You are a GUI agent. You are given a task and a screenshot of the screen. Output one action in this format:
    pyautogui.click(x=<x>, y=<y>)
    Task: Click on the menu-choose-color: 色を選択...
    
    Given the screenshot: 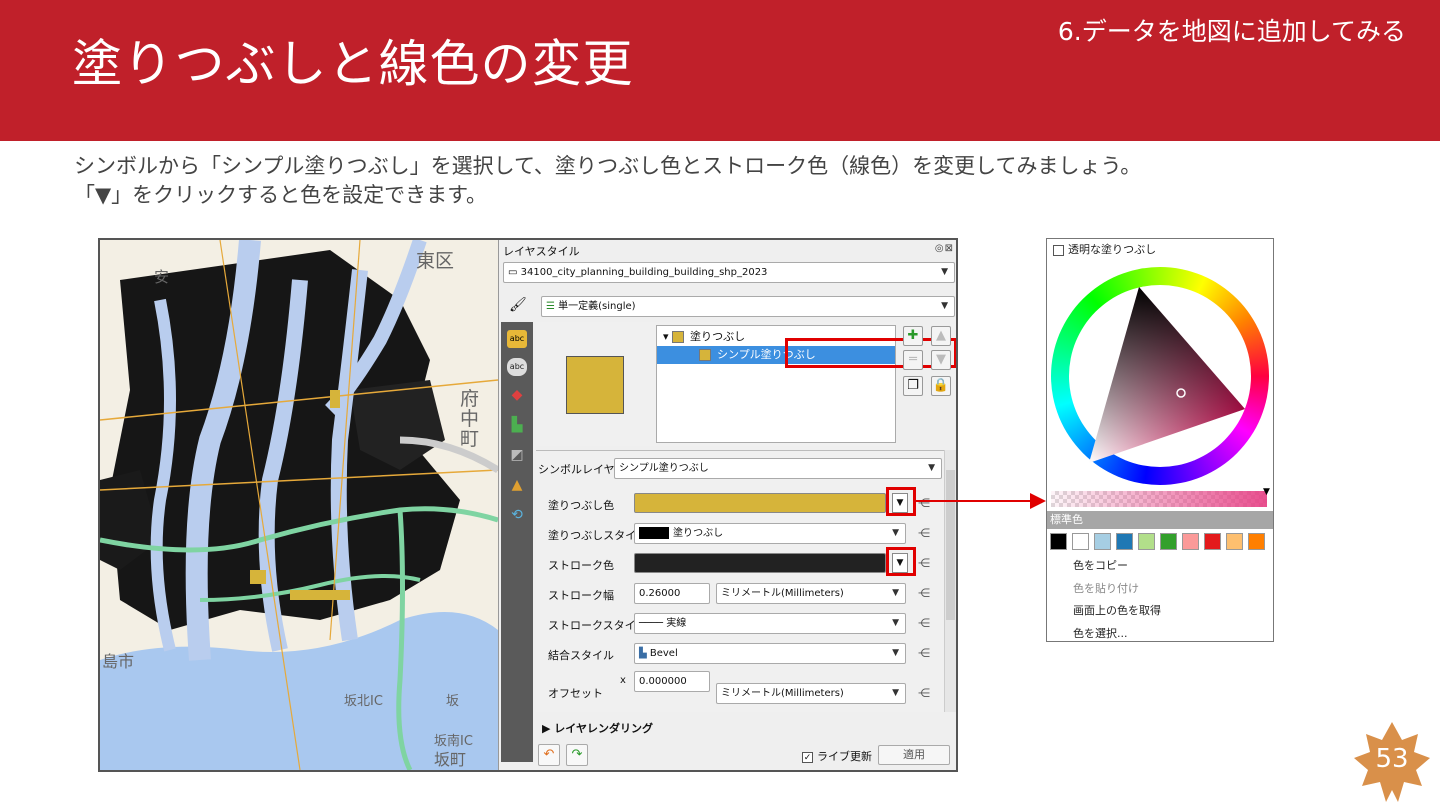 What is the action you would take?
    pyautogui.click(x=1100, y=634)
    